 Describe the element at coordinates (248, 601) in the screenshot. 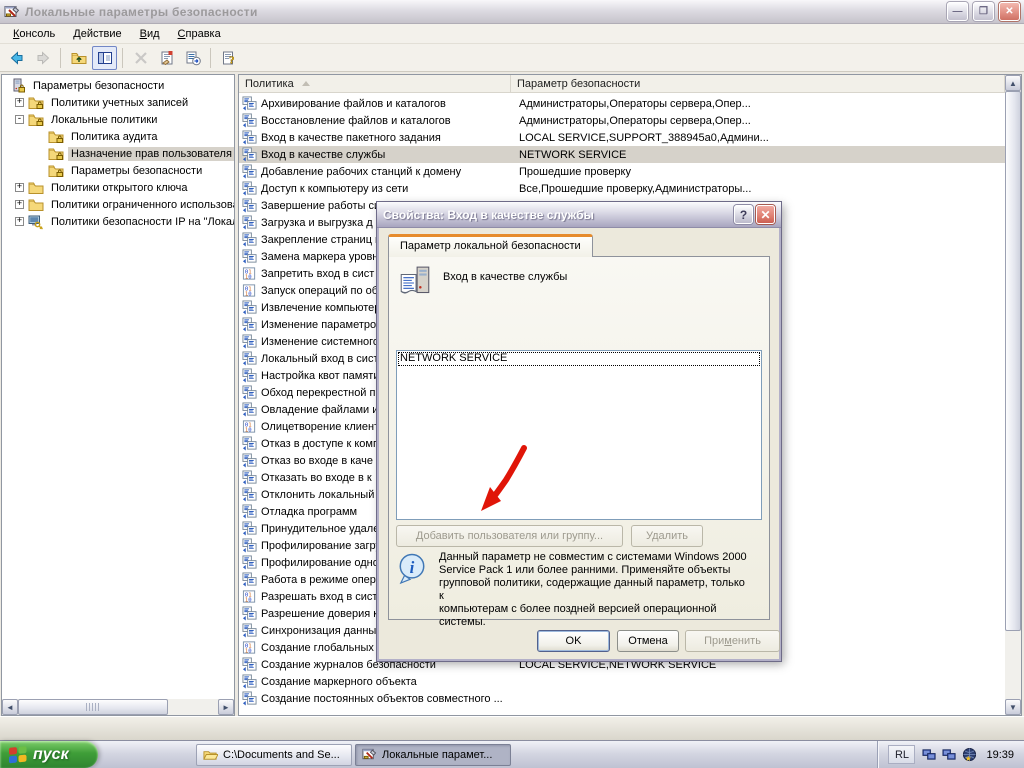

I see `svg-text: 10` at that location.